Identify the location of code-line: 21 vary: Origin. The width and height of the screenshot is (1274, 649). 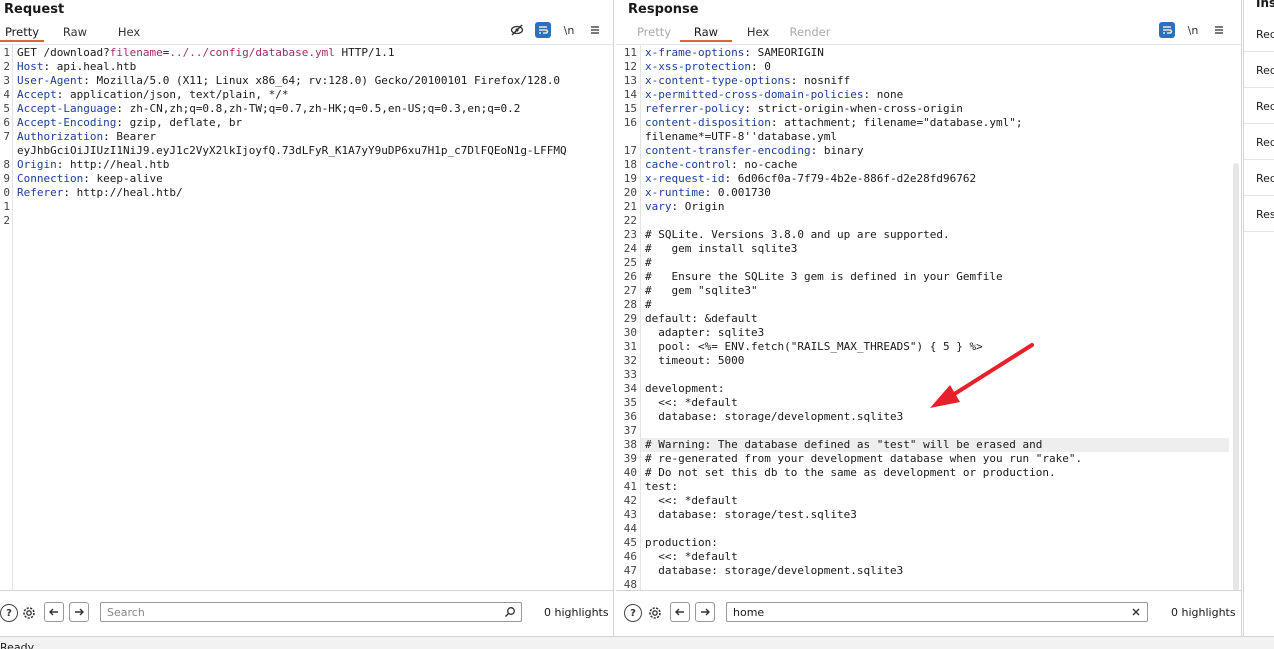
(926, 207).